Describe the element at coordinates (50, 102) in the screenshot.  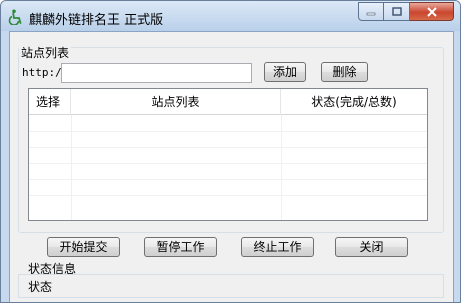
I see `column-header-select: 选择` at that location.